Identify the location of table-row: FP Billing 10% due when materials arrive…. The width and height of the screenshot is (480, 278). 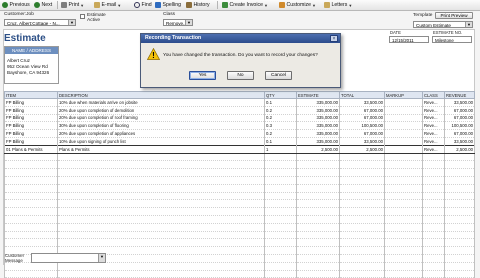
(239, 102).